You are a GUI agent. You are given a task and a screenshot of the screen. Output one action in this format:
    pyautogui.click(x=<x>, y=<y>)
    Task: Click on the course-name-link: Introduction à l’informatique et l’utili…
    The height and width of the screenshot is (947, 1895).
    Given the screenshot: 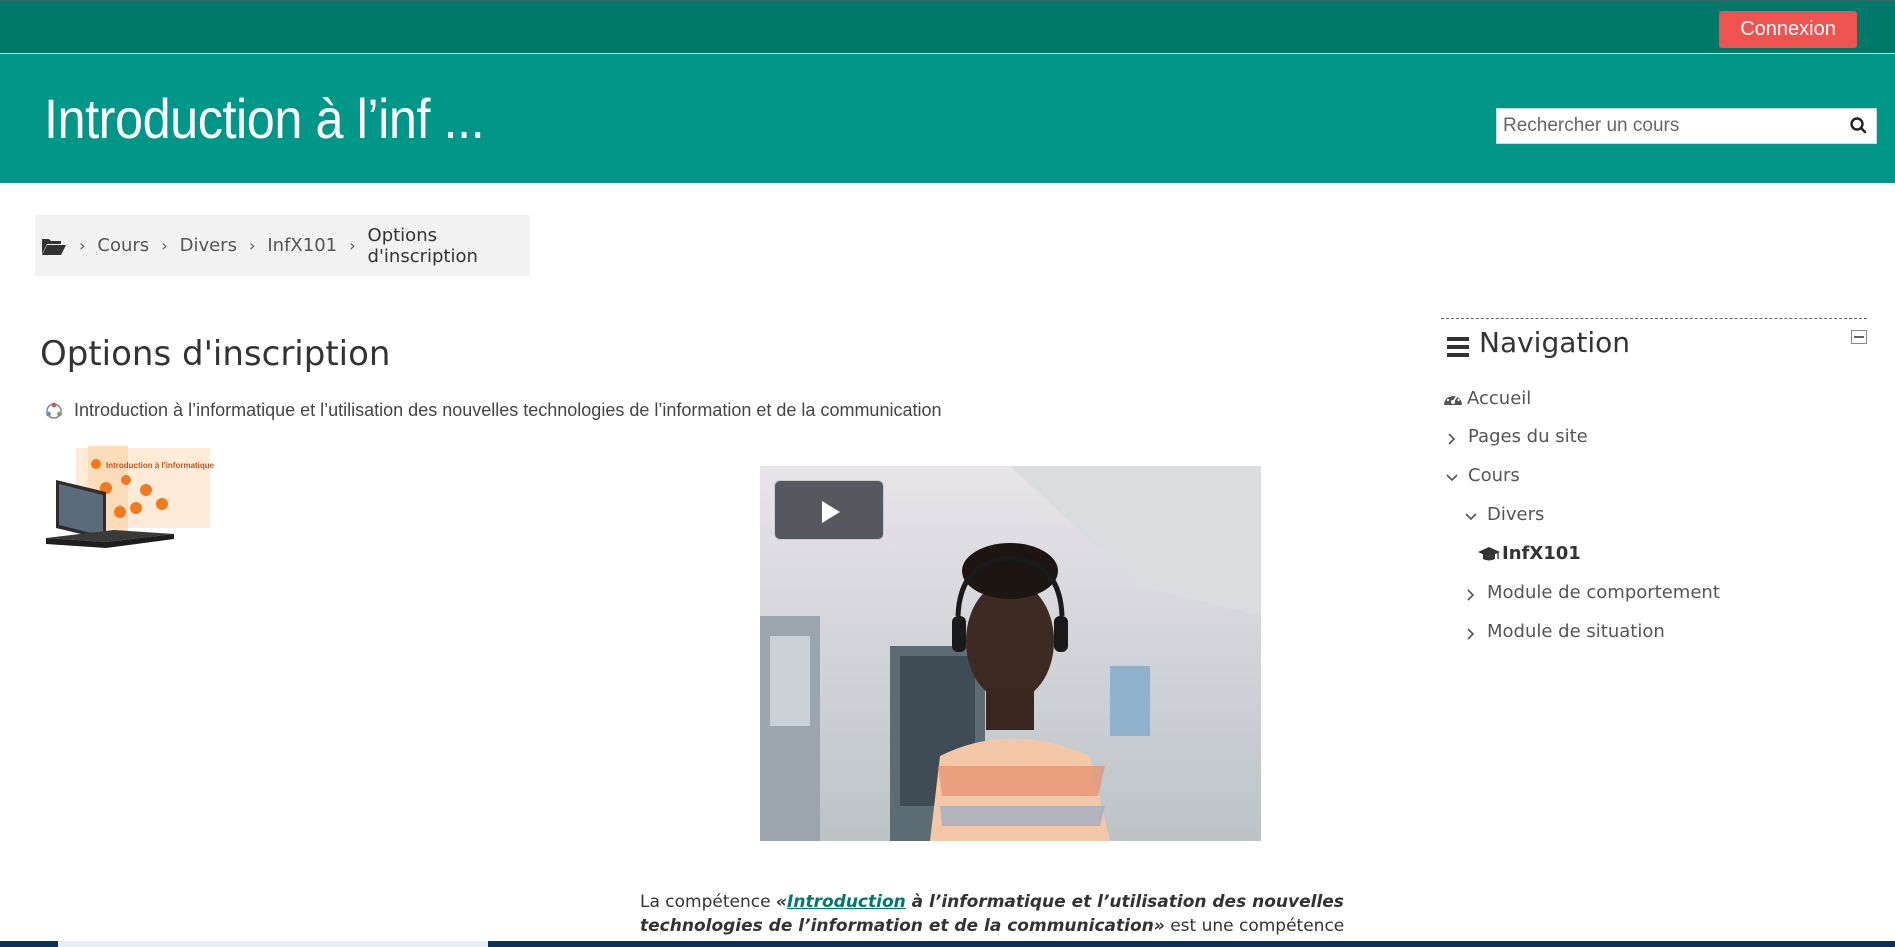 What is the action you would take?
    pyautogui.click(x=508, y=410)
    